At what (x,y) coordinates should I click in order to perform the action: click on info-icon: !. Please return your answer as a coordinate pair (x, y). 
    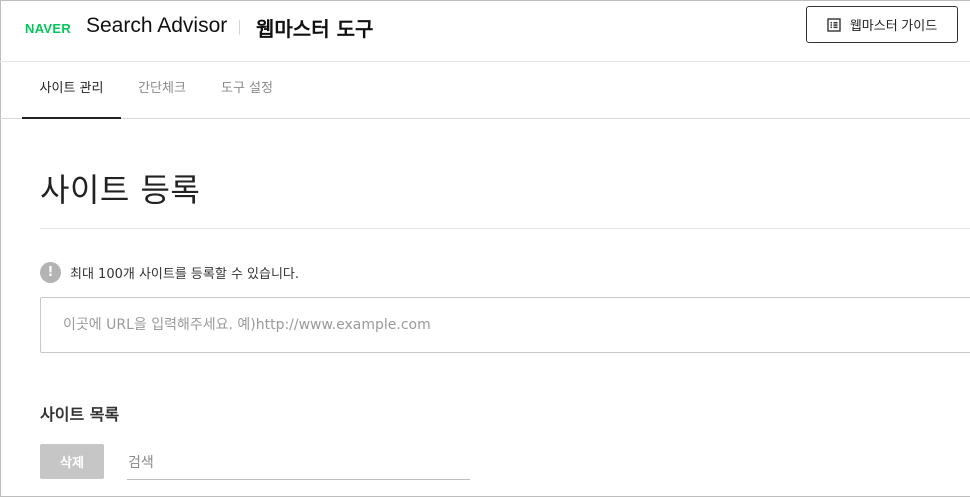
    Looking at the image, I should click on (50, 272).